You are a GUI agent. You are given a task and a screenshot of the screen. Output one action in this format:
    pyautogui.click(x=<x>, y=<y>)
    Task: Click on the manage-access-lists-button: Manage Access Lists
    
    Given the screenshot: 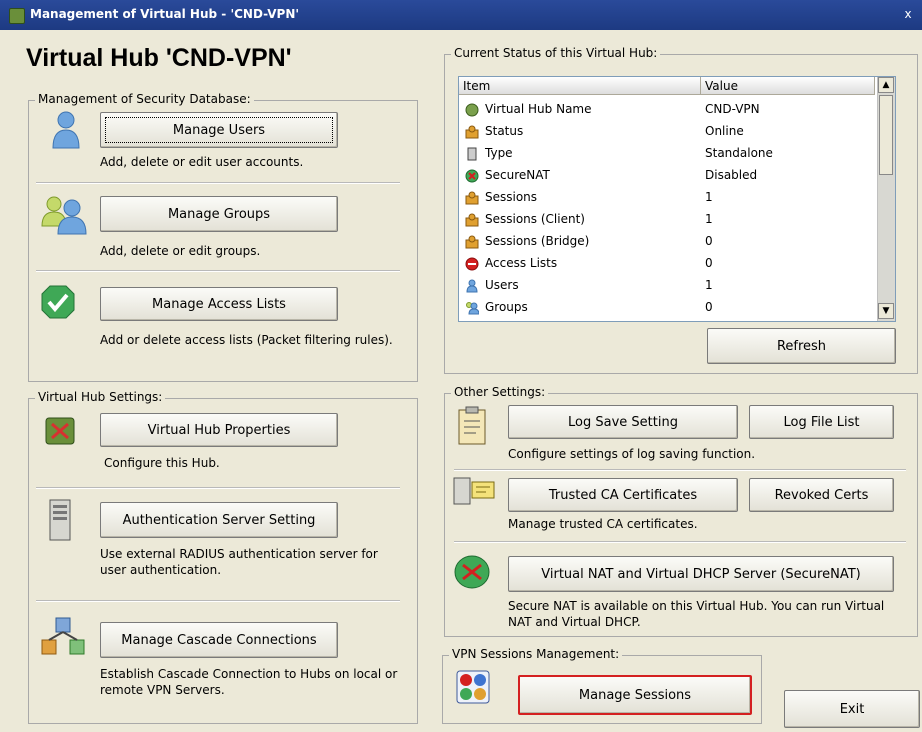 What is the action you would take?
    pyautogui.click(x=219, y=304)
    